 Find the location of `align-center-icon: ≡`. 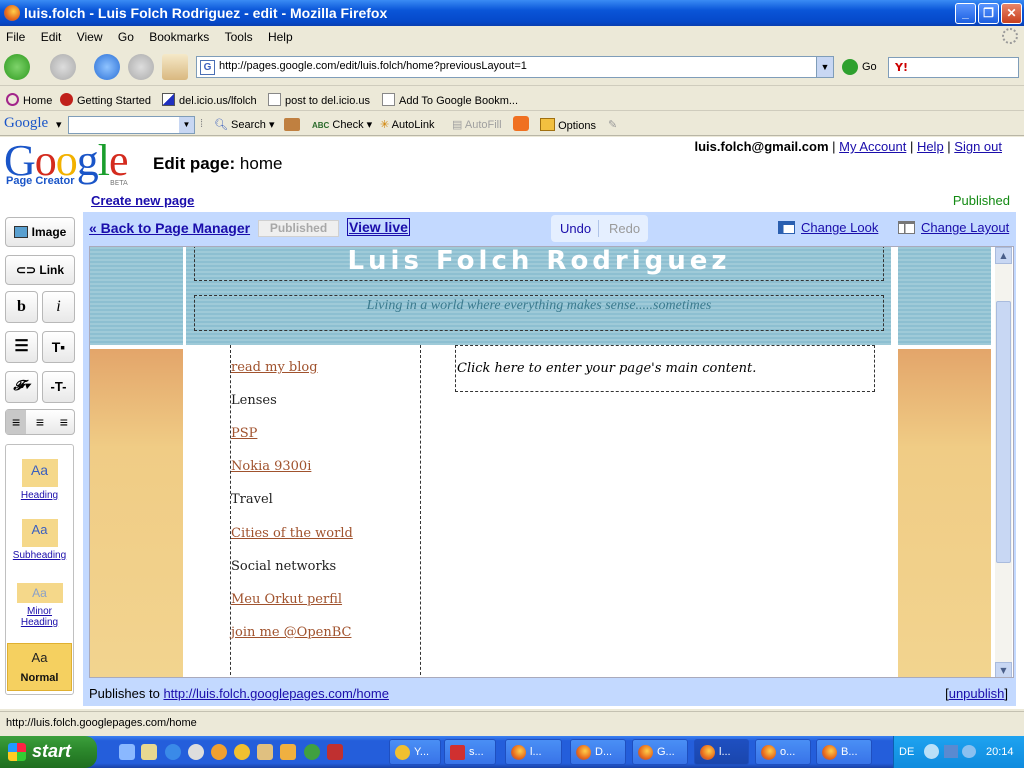

align-center-icon: ≡ is located at coordinates (40, 422).